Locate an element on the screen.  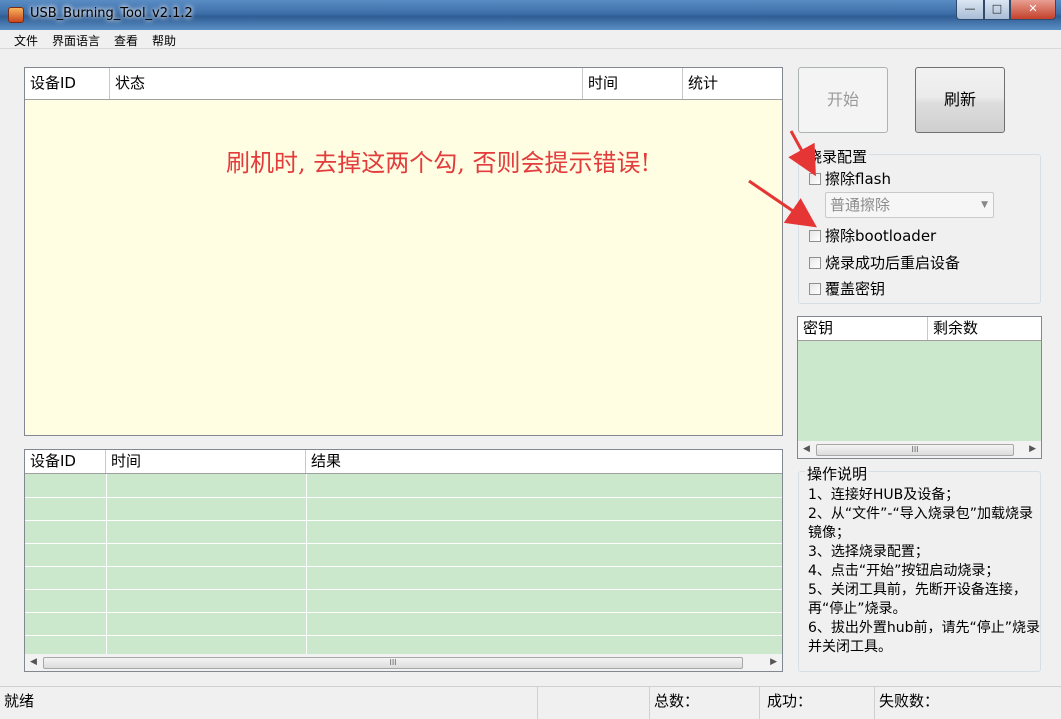
window-title: USB_Burning_Tool_v2.1.2 is located at coordinates (111, 13).